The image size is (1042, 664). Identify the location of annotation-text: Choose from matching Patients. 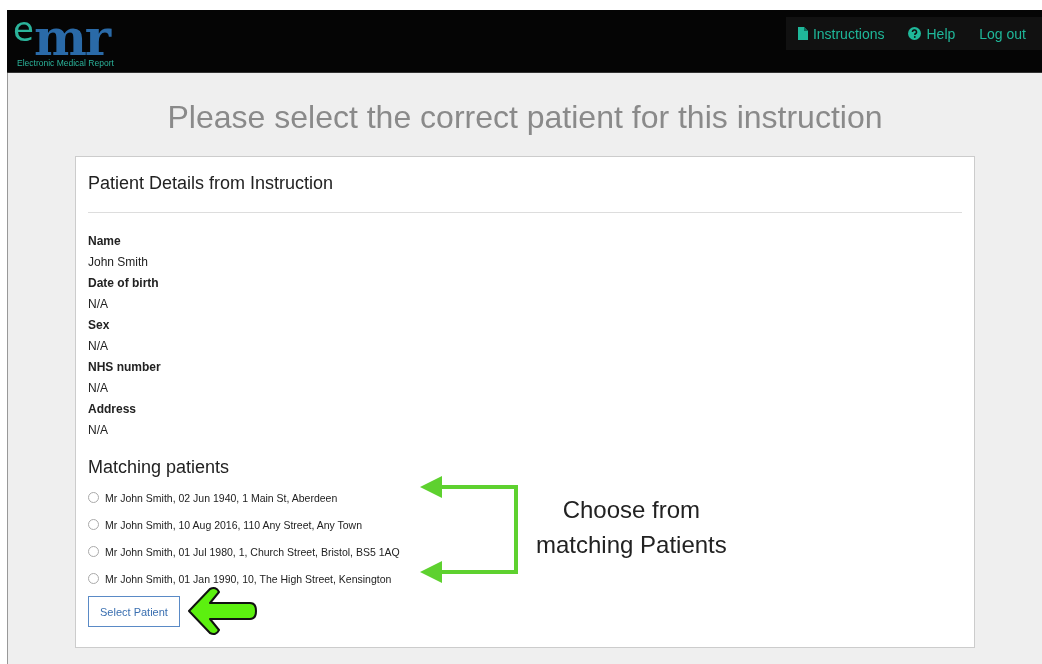
(631, 527).